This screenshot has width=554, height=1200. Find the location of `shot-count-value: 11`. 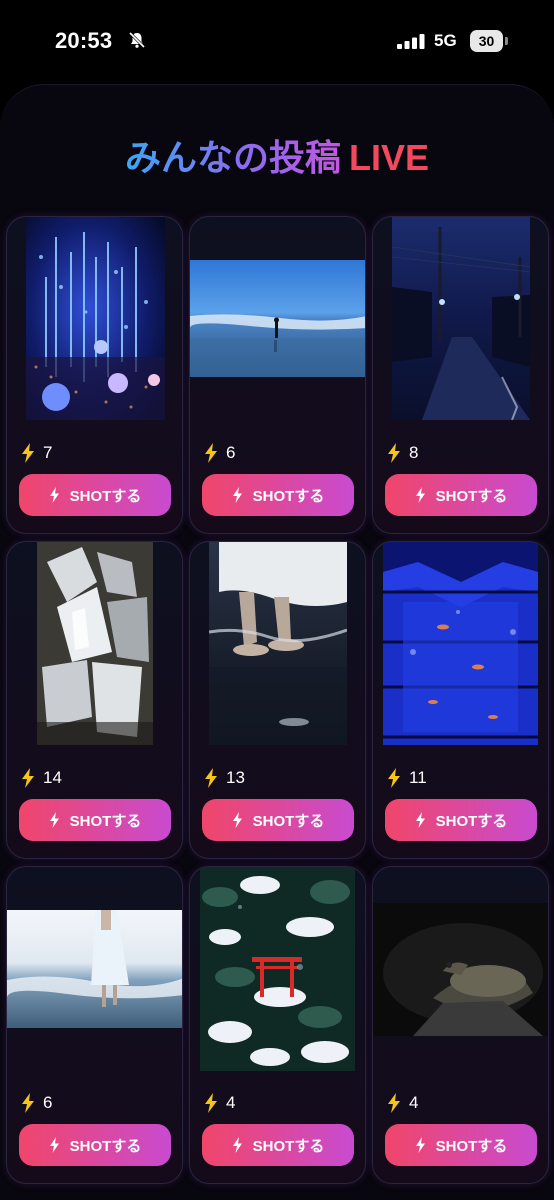

shot-count-value: 11 is located at coordinates (418, 777).